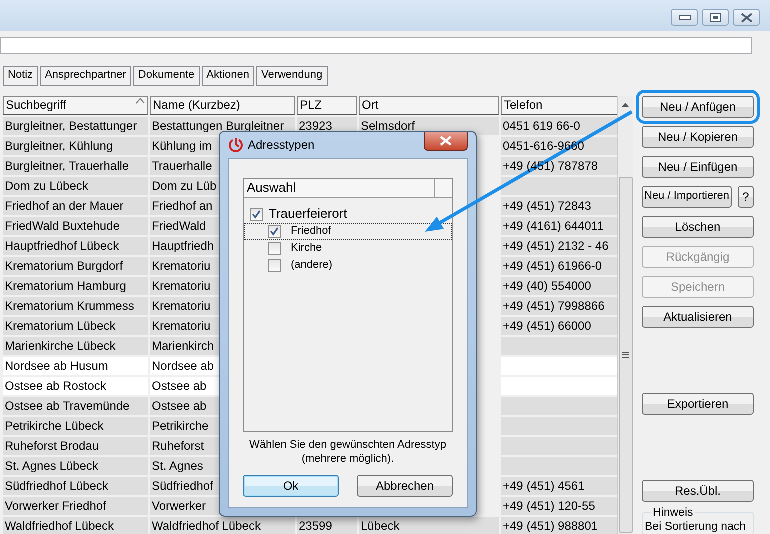 This screenshot has height=534, width=770. Describe the element at coordinates (75, 306) in the screenshot. I see `table-cell: Krematorium Krummess` at that location.